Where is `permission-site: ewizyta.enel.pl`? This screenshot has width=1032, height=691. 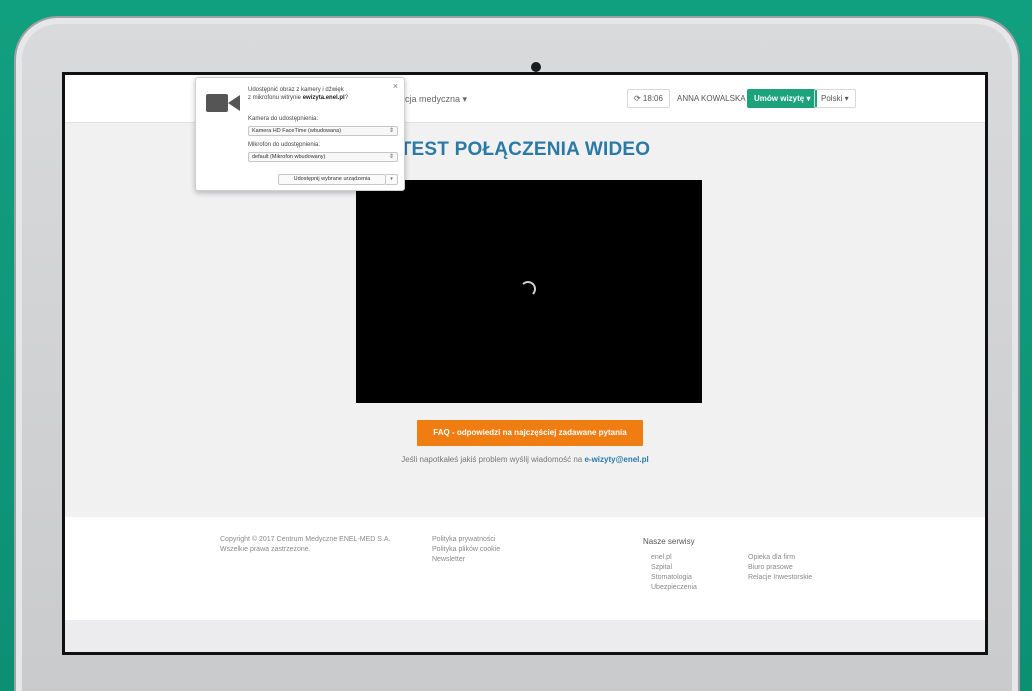 permission-site: ewizyta.enel.pl is located at coordinates (323, 98).